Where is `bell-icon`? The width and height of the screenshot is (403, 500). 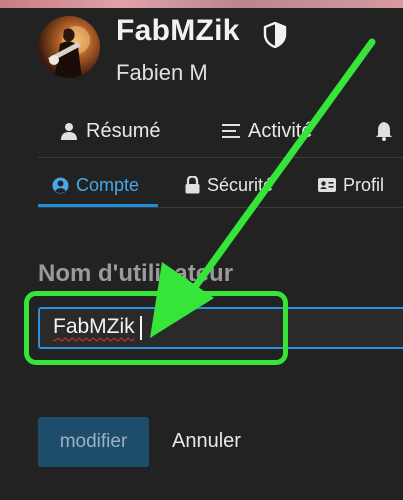
bell-icon is located at coordinates (384, 131).